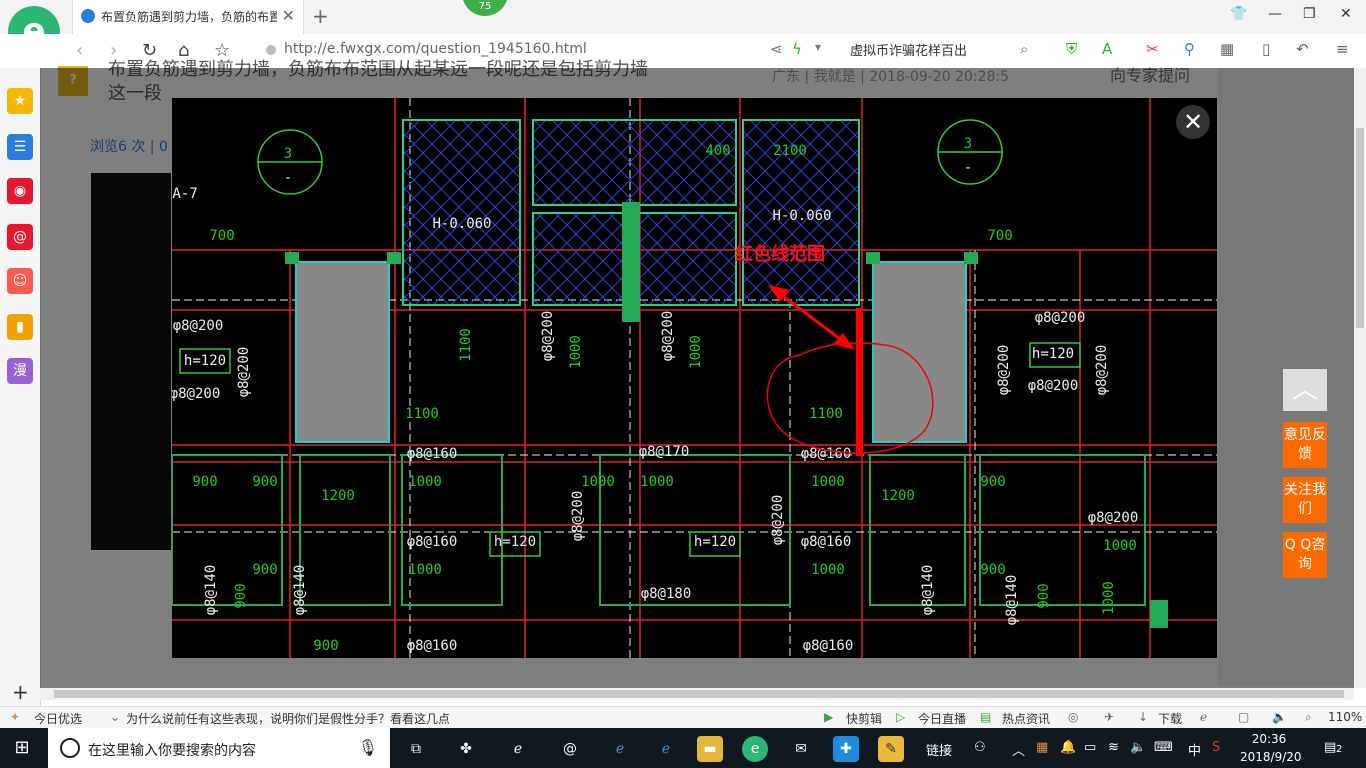  Describe the element at coordinates (776, 49) in the screenshot. I see `share-icon: ⋖` at that location.